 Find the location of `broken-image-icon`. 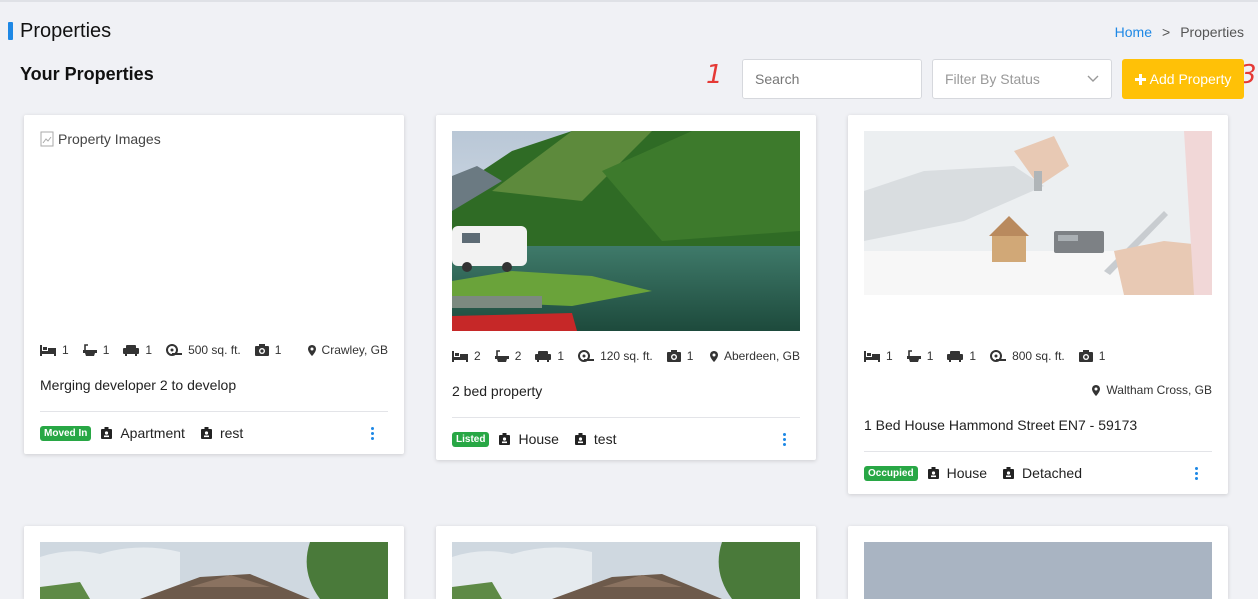

broken-image-icon is located at coordinates (47, 139).